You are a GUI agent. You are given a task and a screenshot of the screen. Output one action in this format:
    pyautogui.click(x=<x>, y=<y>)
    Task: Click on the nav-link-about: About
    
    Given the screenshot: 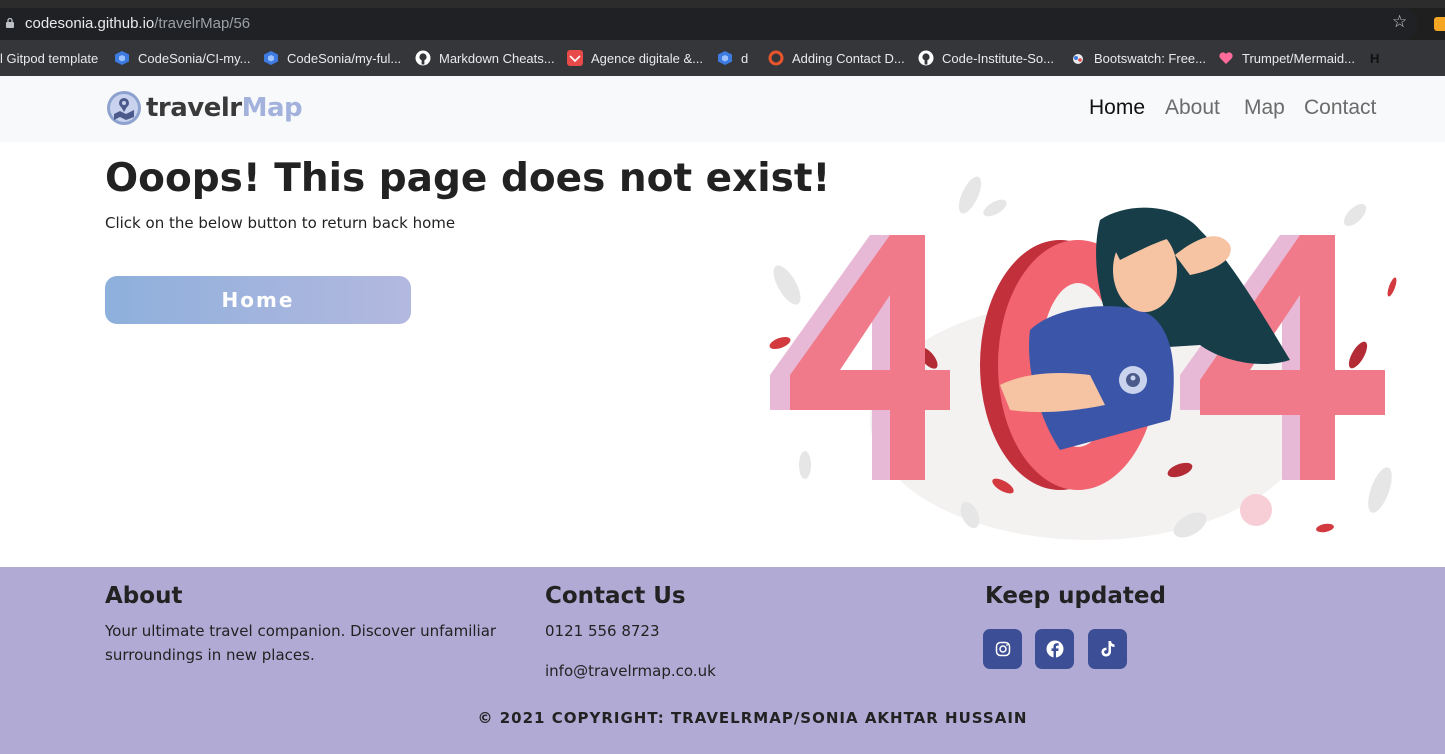 What is the action you would take?
    pyautogui.click(x=1192, y=108)
    